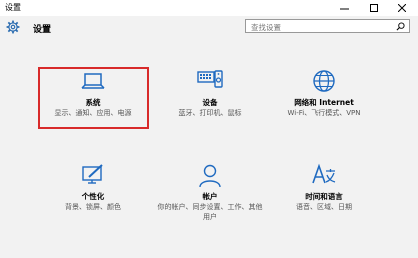 This screenshot has width=418, height=258. I want to click on tile-devices: 设备 蓝牙、打印机、鼠标, so click(210, 100).